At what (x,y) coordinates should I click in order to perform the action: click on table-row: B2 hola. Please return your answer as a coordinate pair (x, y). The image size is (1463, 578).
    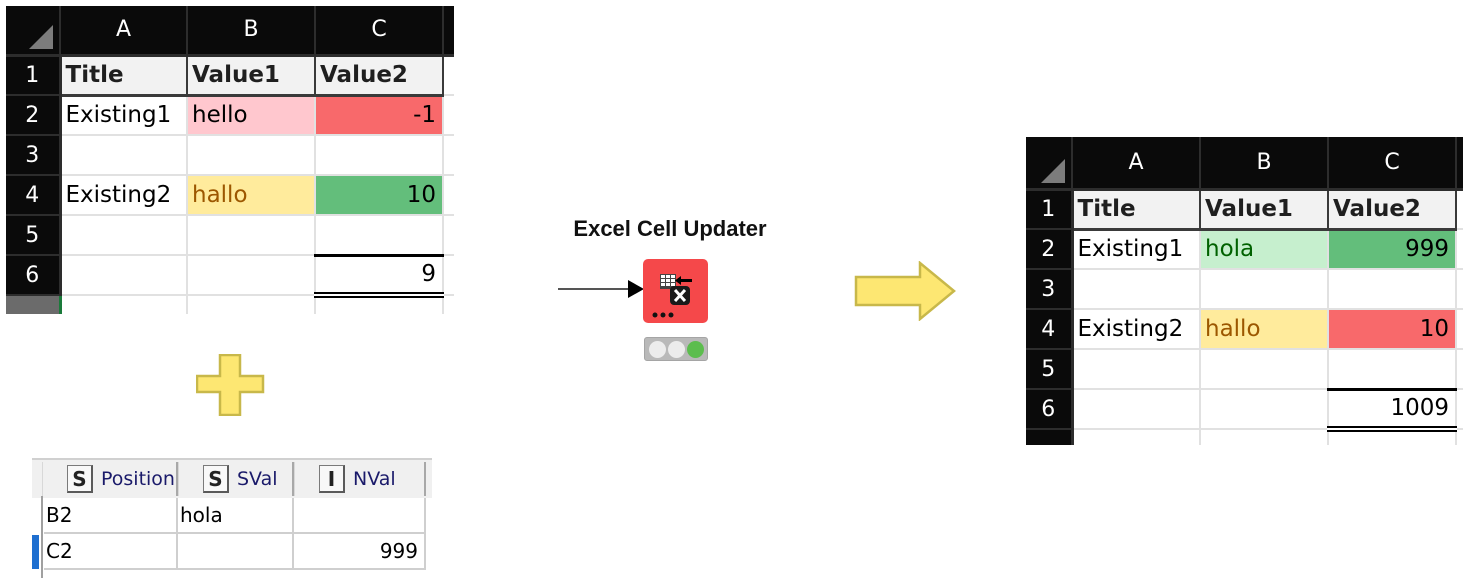
    Looking at the image, I should click on (237, 516).